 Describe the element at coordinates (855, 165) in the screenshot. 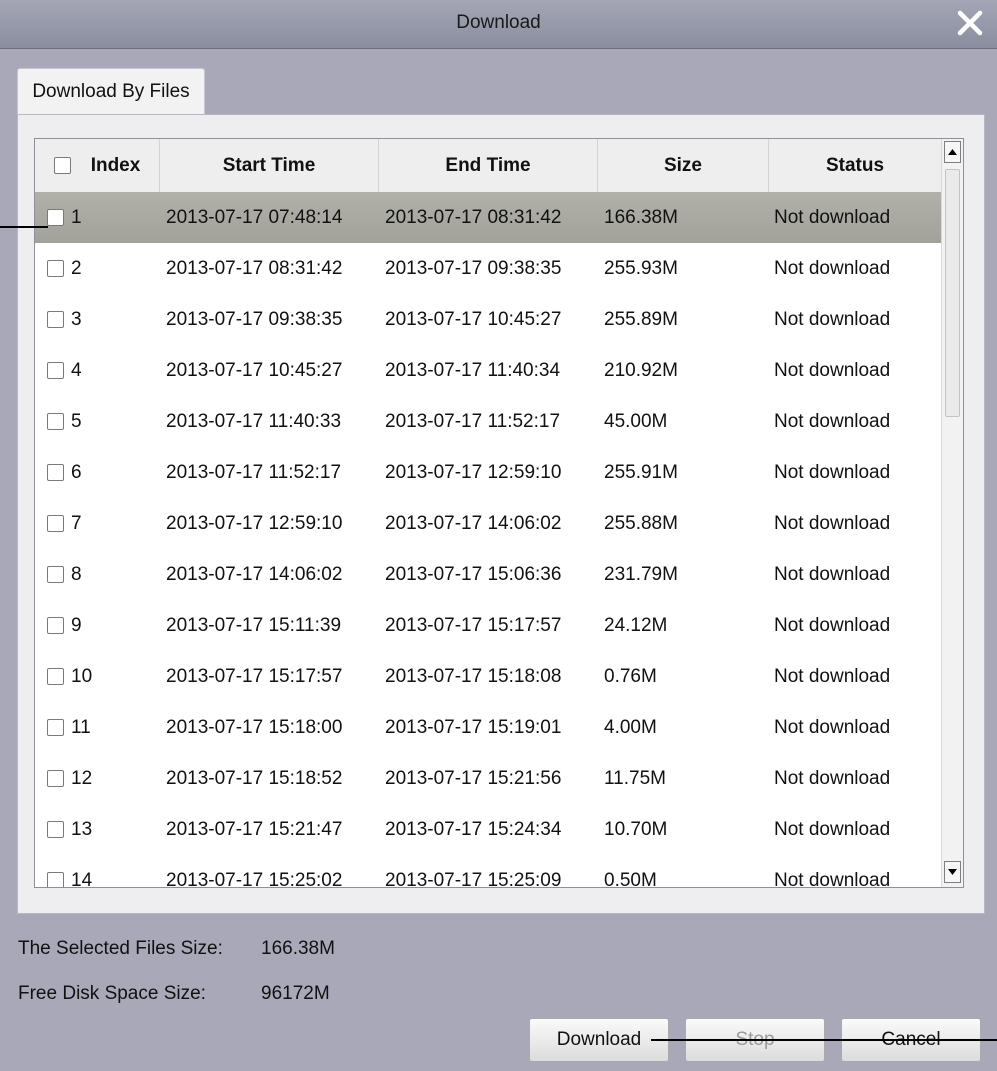

I see `column-header-status: Status` at that location.